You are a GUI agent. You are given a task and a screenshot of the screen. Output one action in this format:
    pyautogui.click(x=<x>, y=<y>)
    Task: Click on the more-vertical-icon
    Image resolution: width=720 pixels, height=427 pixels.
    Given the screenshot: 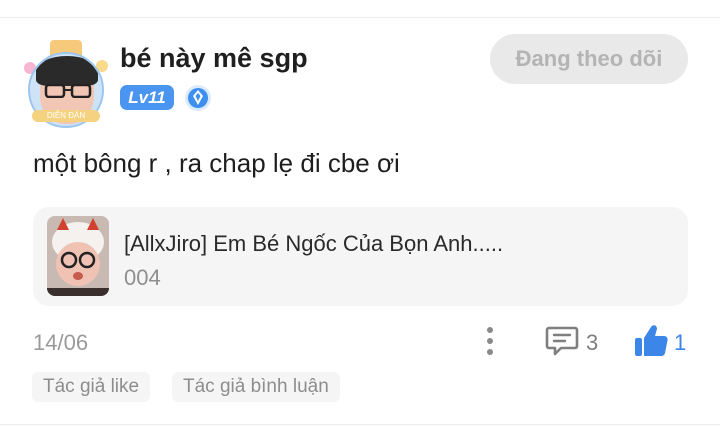 What is the action you would take?
    pyautogui.click(x=490, y=341)
    